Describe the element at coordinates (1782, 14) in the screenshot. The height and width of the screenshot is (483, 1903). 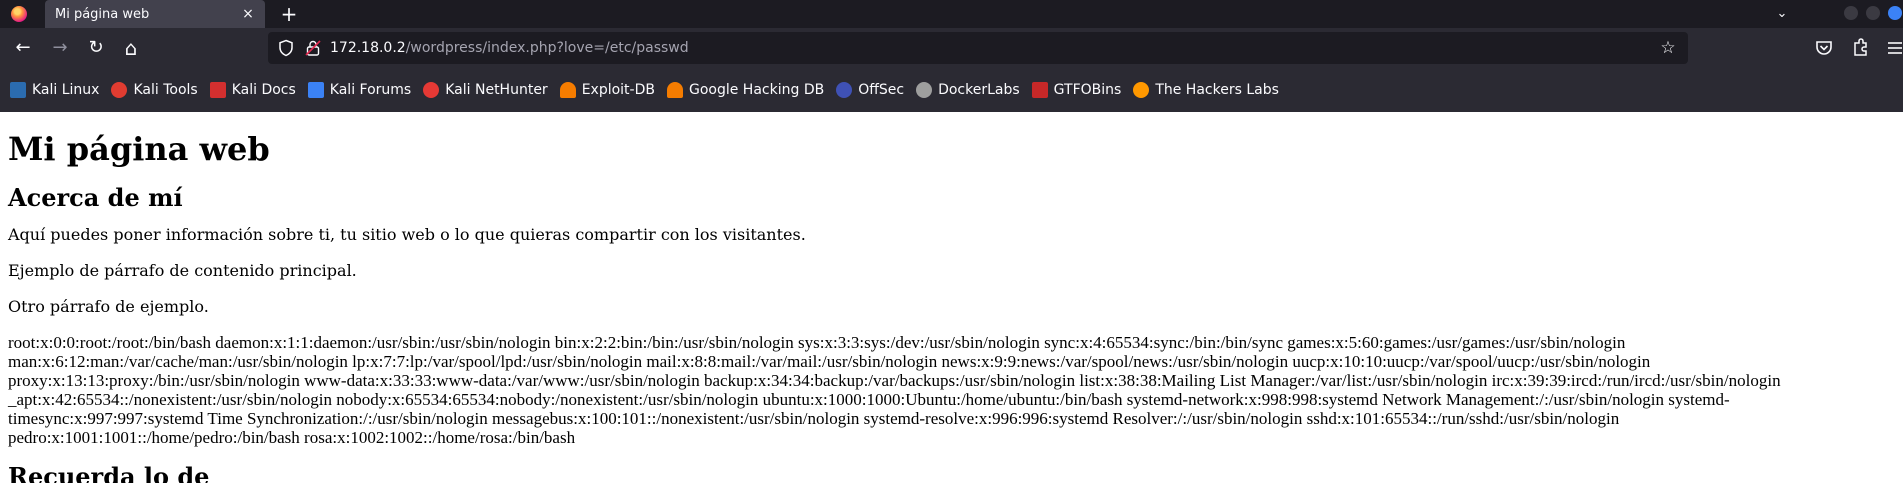
I see `chevron-down-icon: ⌄` at that location.